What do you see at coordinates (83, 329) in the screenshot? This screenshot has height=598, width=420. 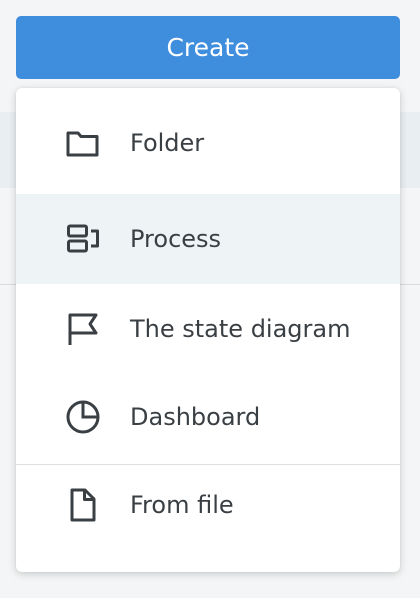 I see `flag-icon` at bounding box center [83, 329].